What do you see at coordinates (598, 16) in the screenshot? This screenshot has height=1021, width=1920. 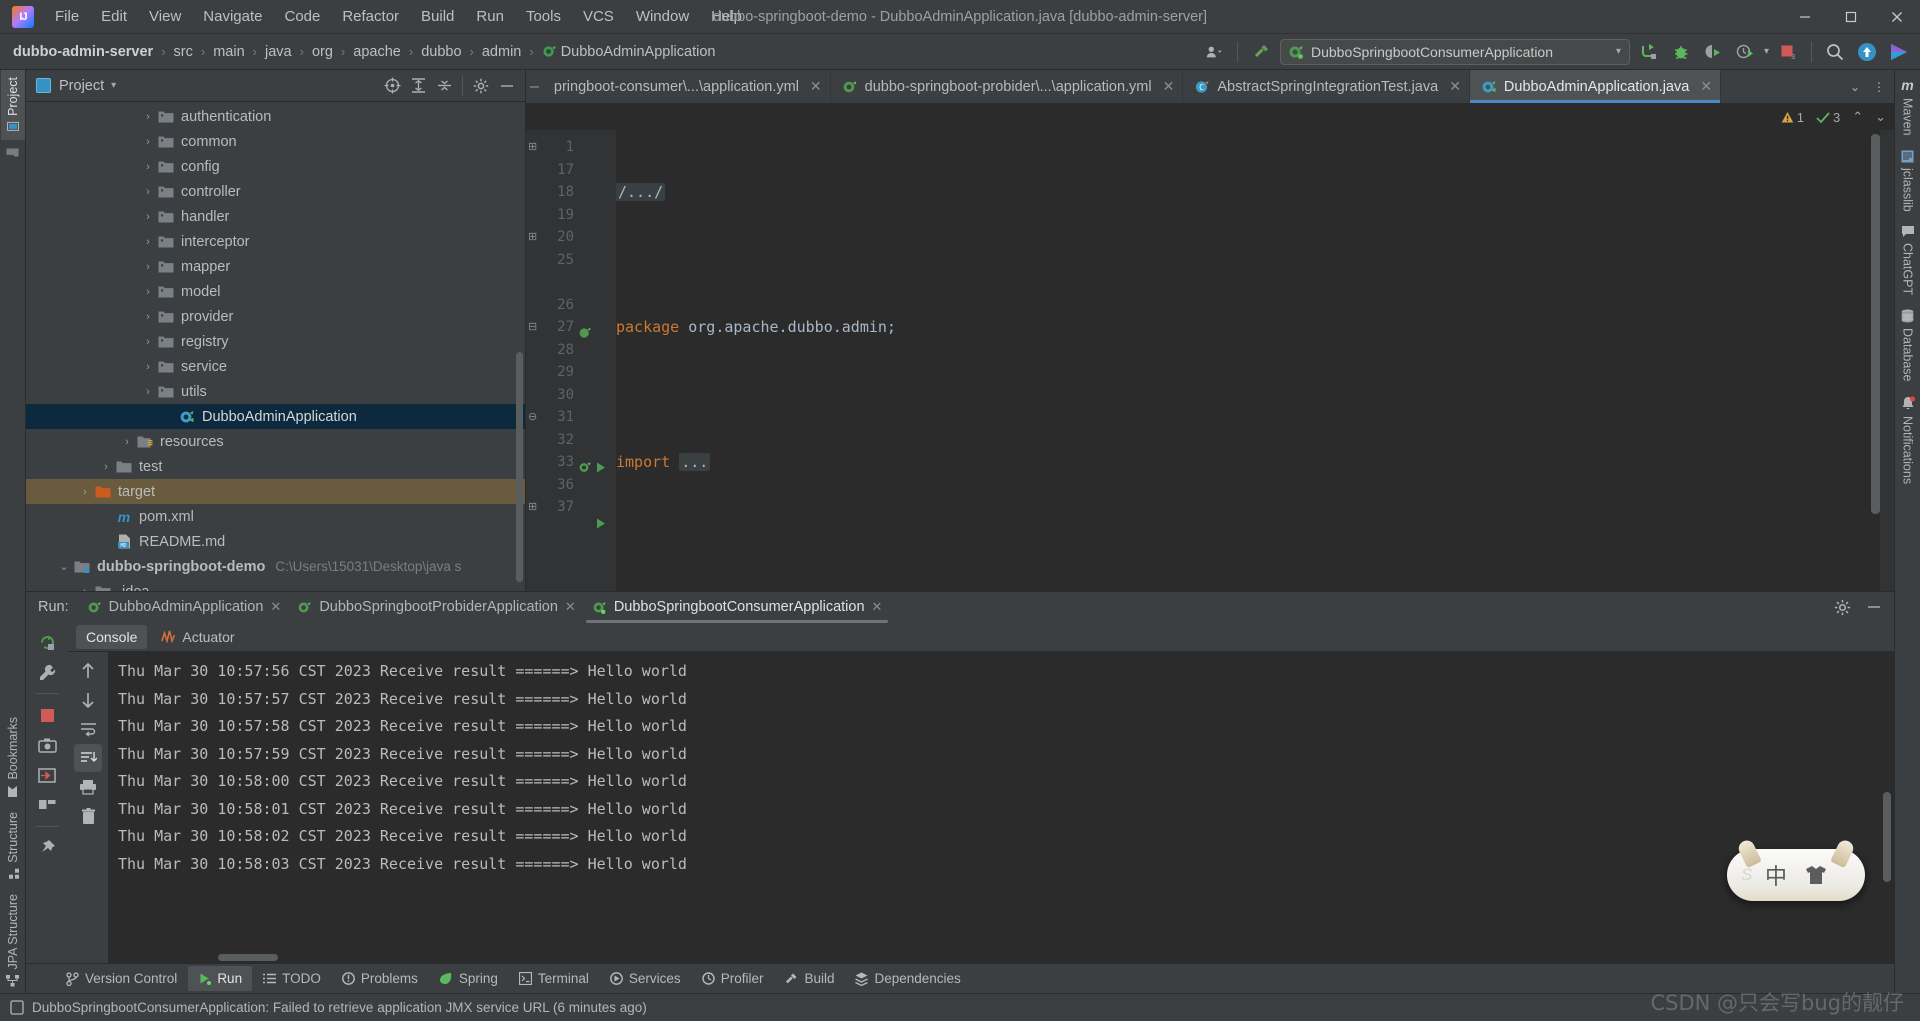 I see `menu-vcs: VCS` at bounding box center [598, 16].